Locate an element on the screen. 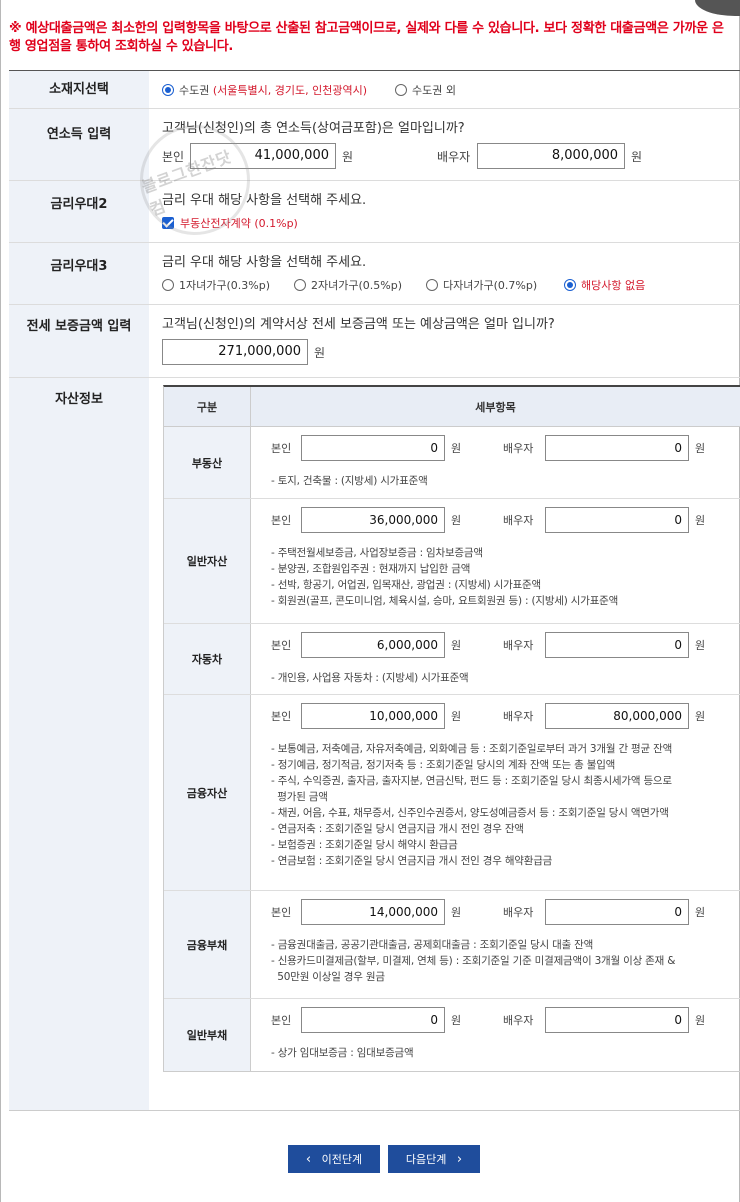 The image size is (740, 1202). asset-notes: - 상가 임대보증금 : 임대보증금액 is located at coordinates (505, 1053).